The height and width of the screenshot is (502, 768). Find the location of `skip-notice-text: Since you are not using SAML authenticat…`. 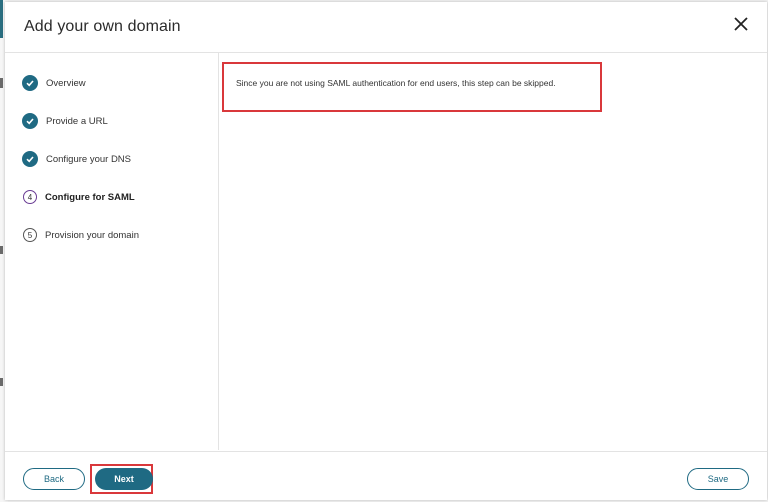

skip-notice-text: Since you are not using SAML authenticat… is located at coordinates (396, 83).